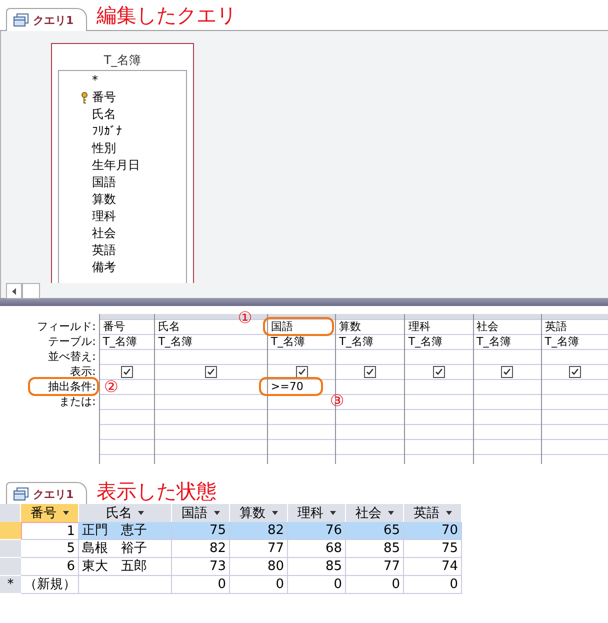 The image size is (608, 623). Describe the element at coordinates (375, 531) in the screenshot. I see `table-cell: 65` at that location.